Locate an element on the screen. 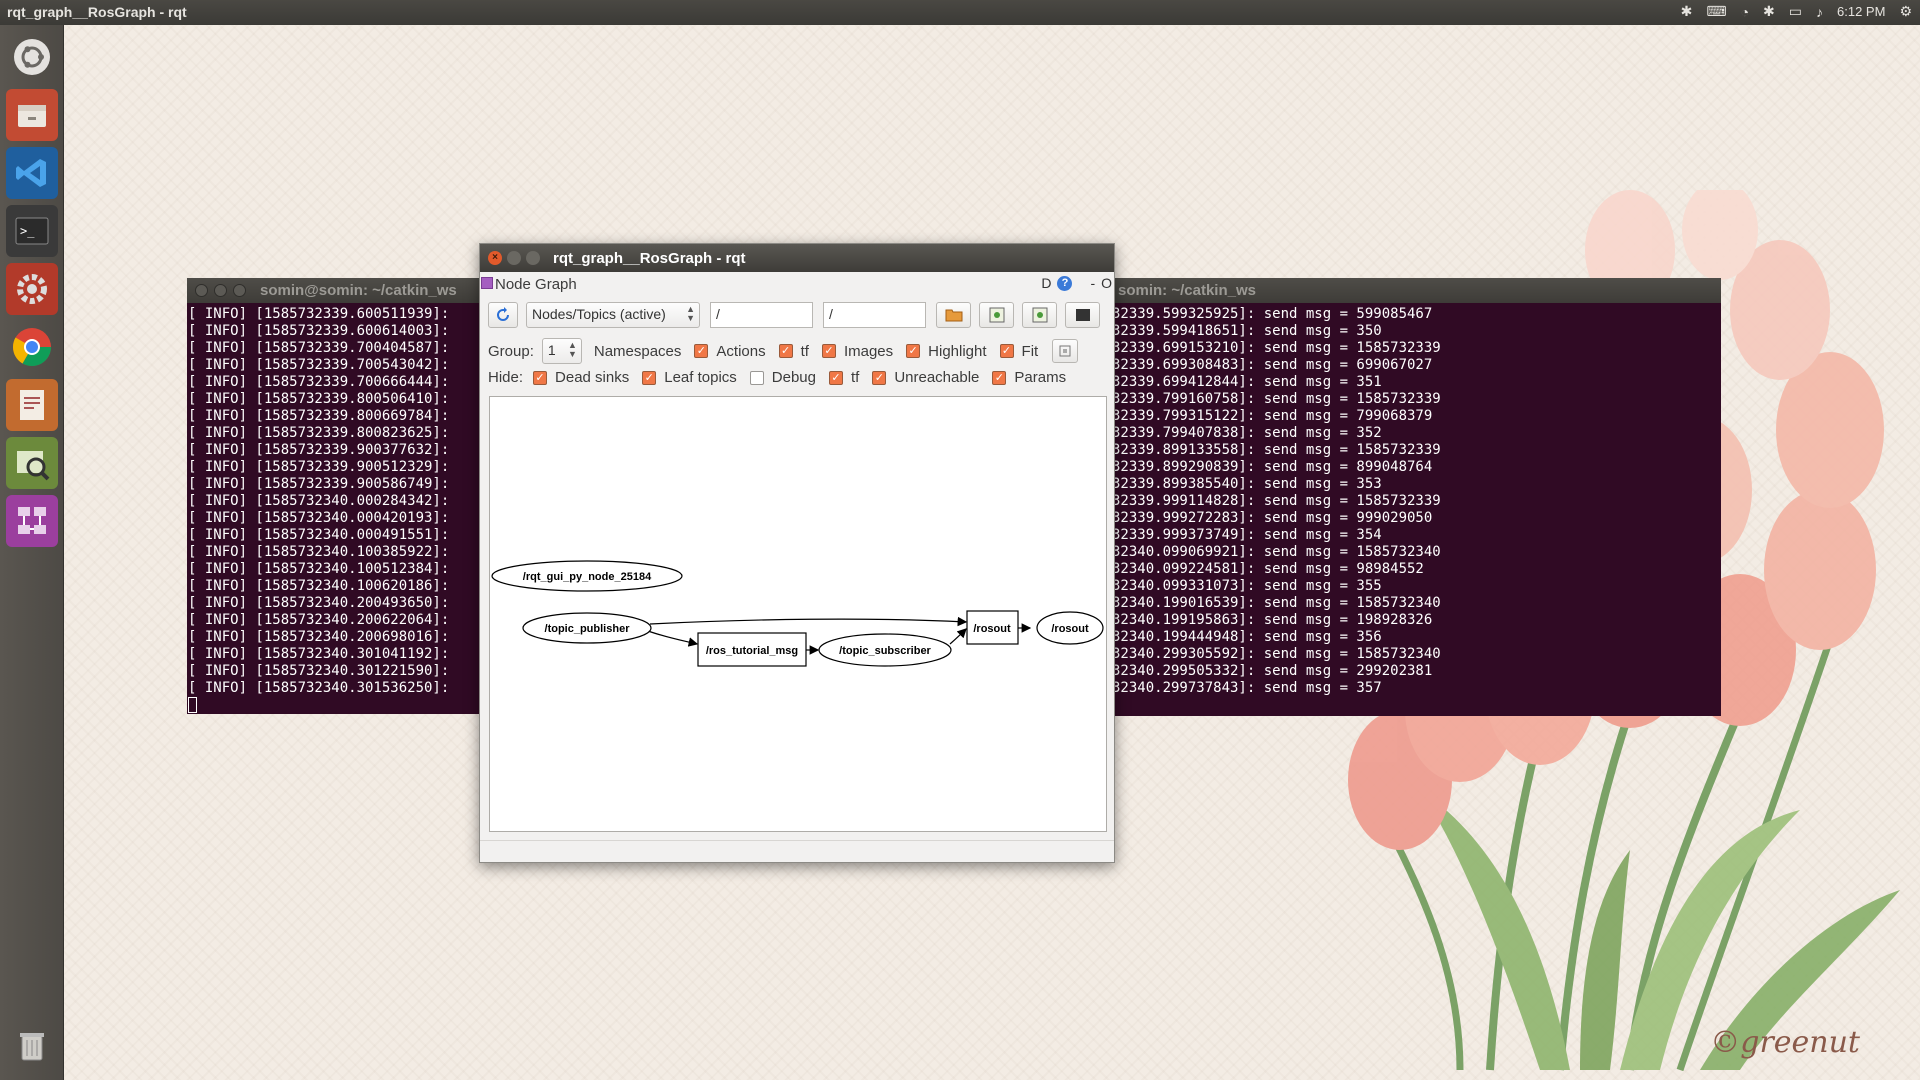 This screenshot has width=1920, height=1080. node-filter-input: / is located at coordinates (761, 315).